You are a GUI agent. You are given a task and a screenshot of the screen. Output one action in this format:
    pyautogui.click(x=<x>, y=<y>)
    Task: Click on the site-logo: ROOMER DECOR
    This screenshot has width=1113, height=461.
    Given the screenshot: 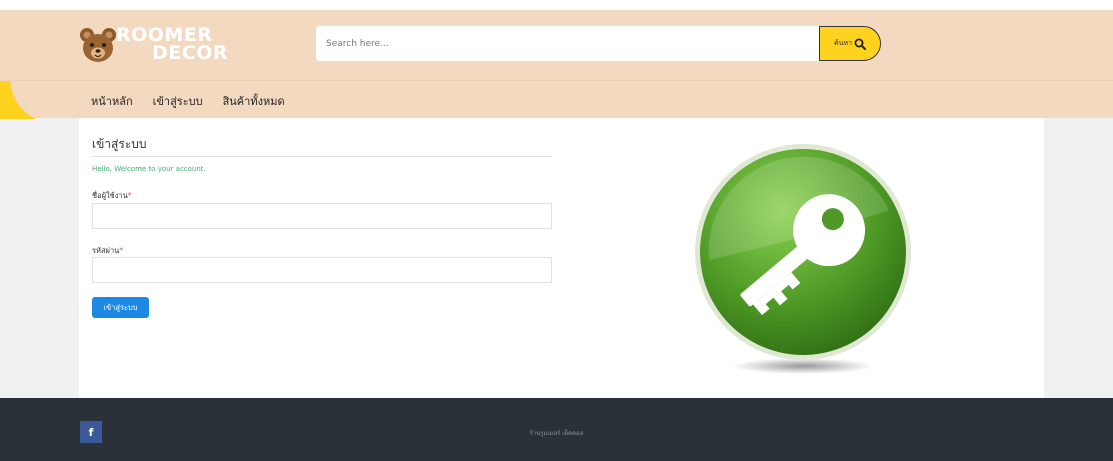 What is the action you would take?
    pyautogui.click(x=158, y=46)
    